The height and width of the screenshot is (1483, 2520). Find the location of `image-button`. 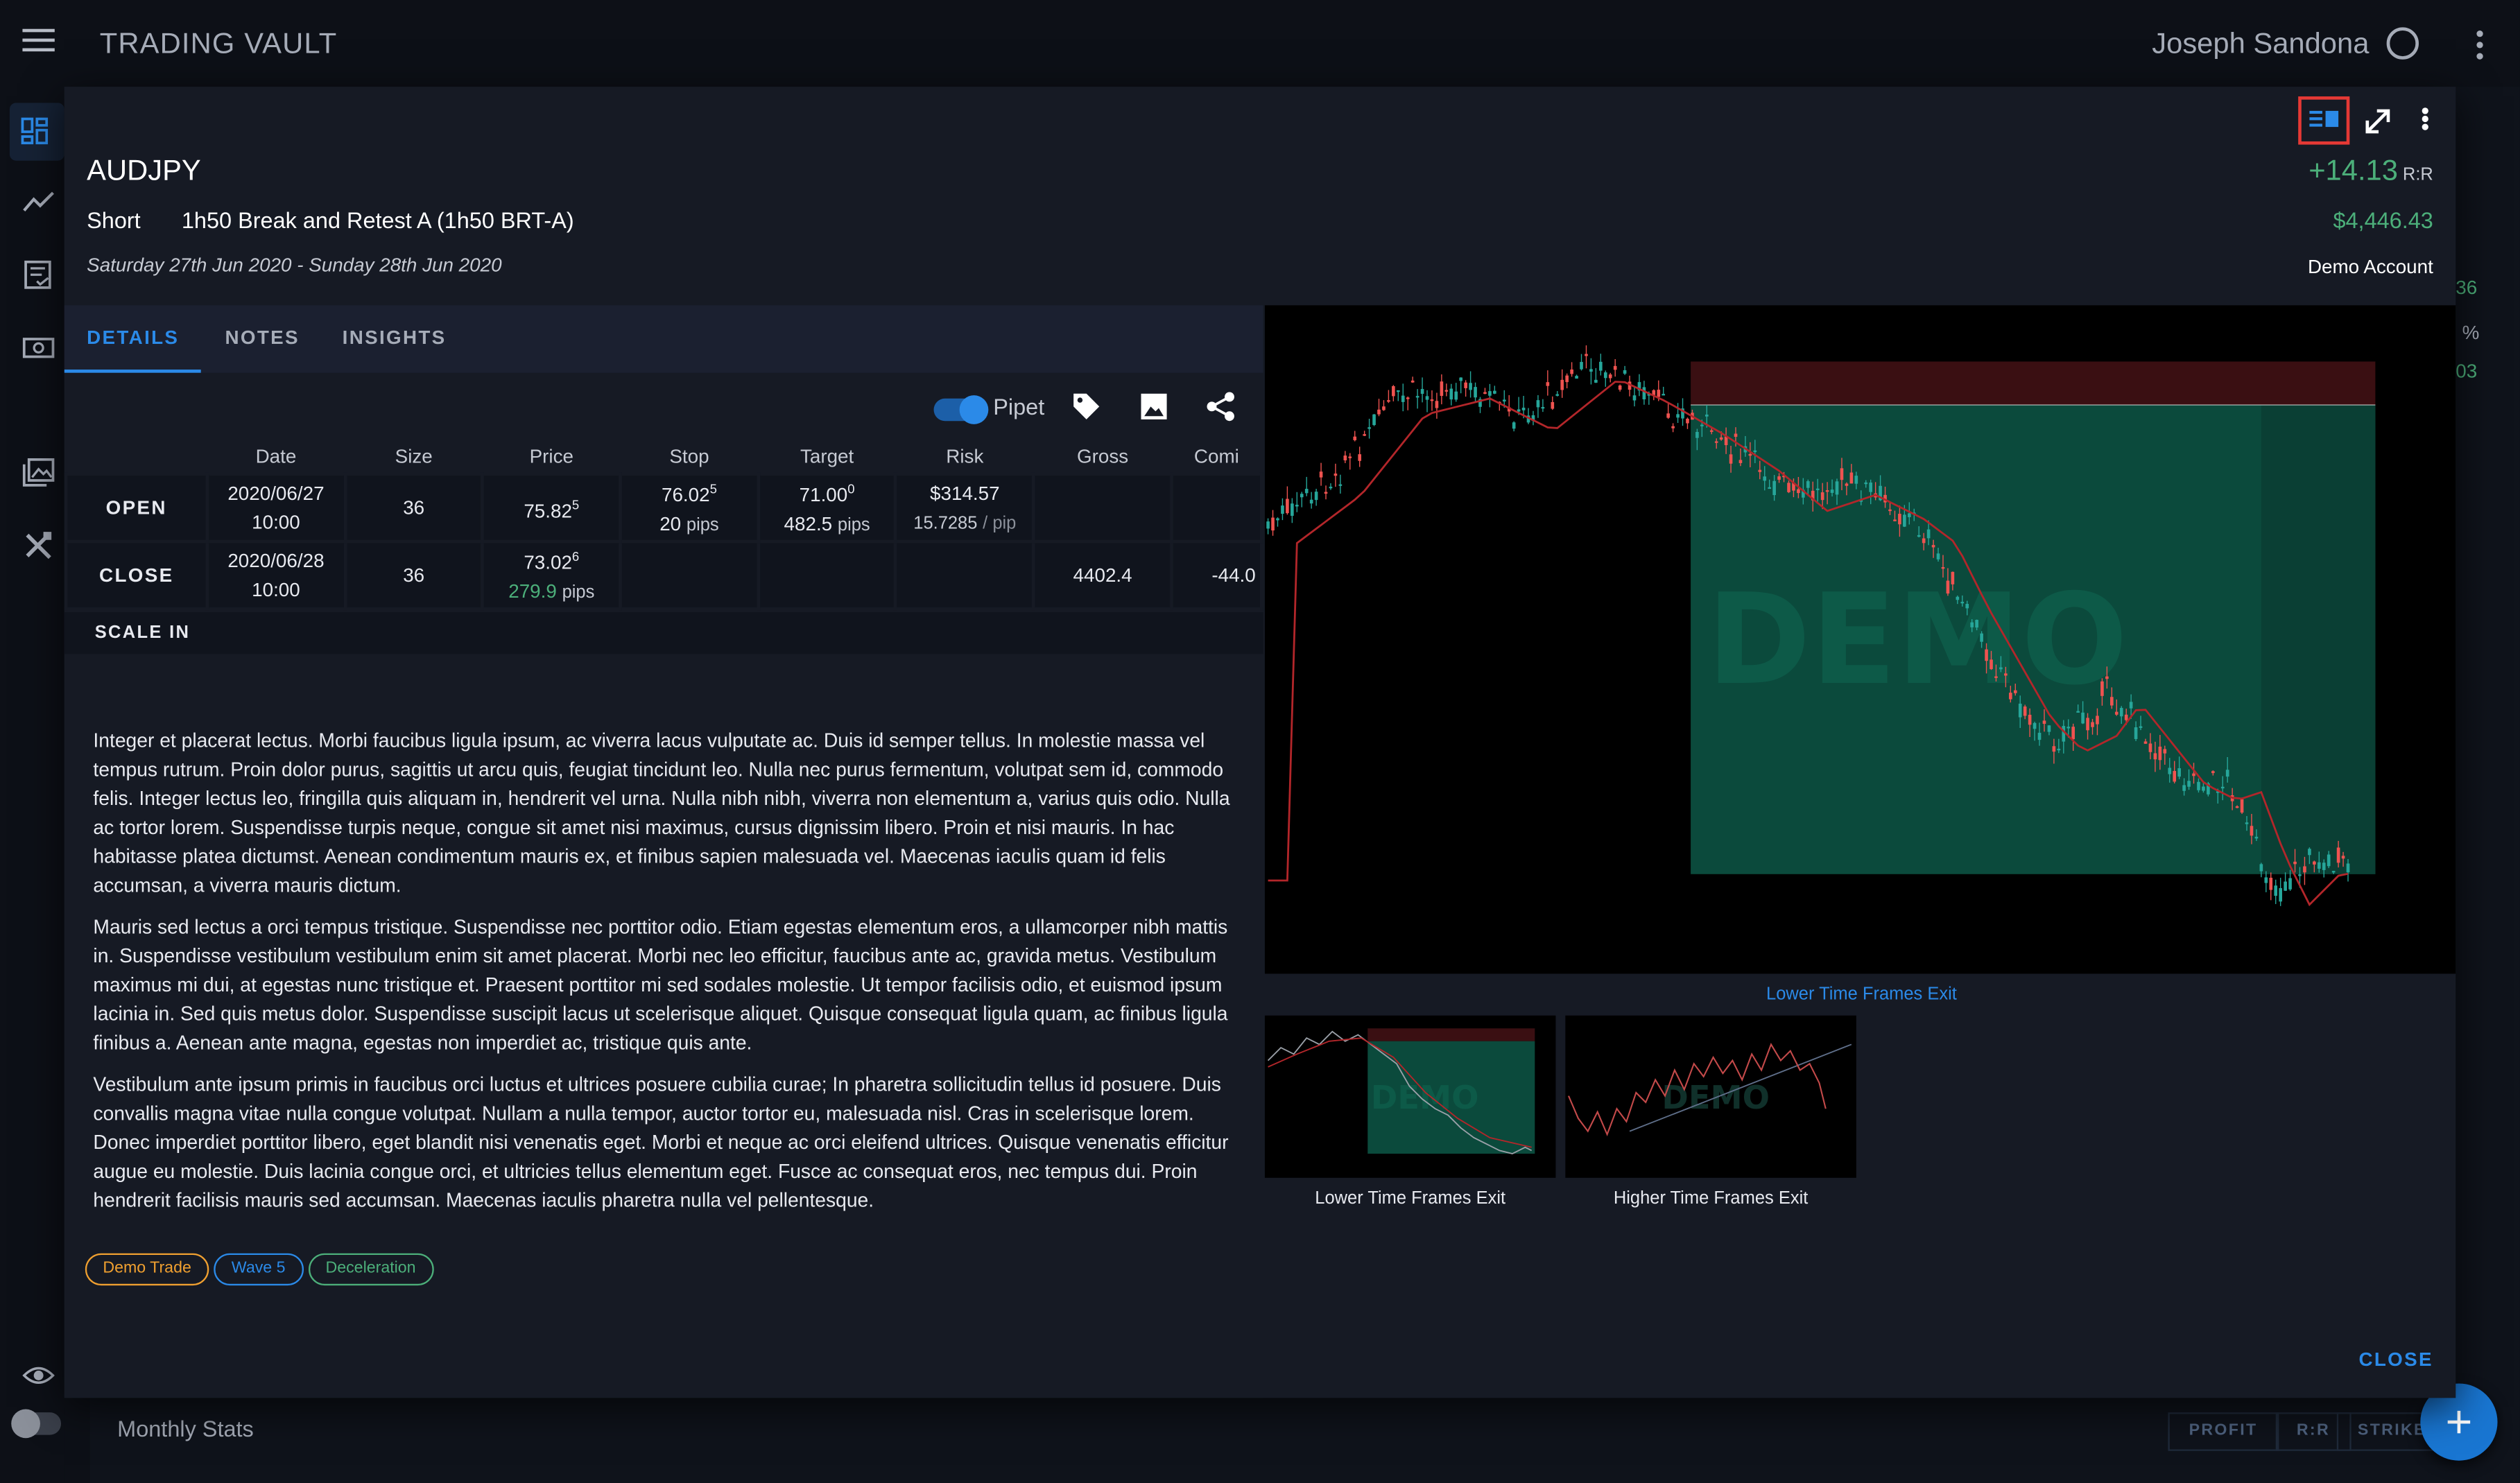

image-button is located at coordinates (1154, 406).